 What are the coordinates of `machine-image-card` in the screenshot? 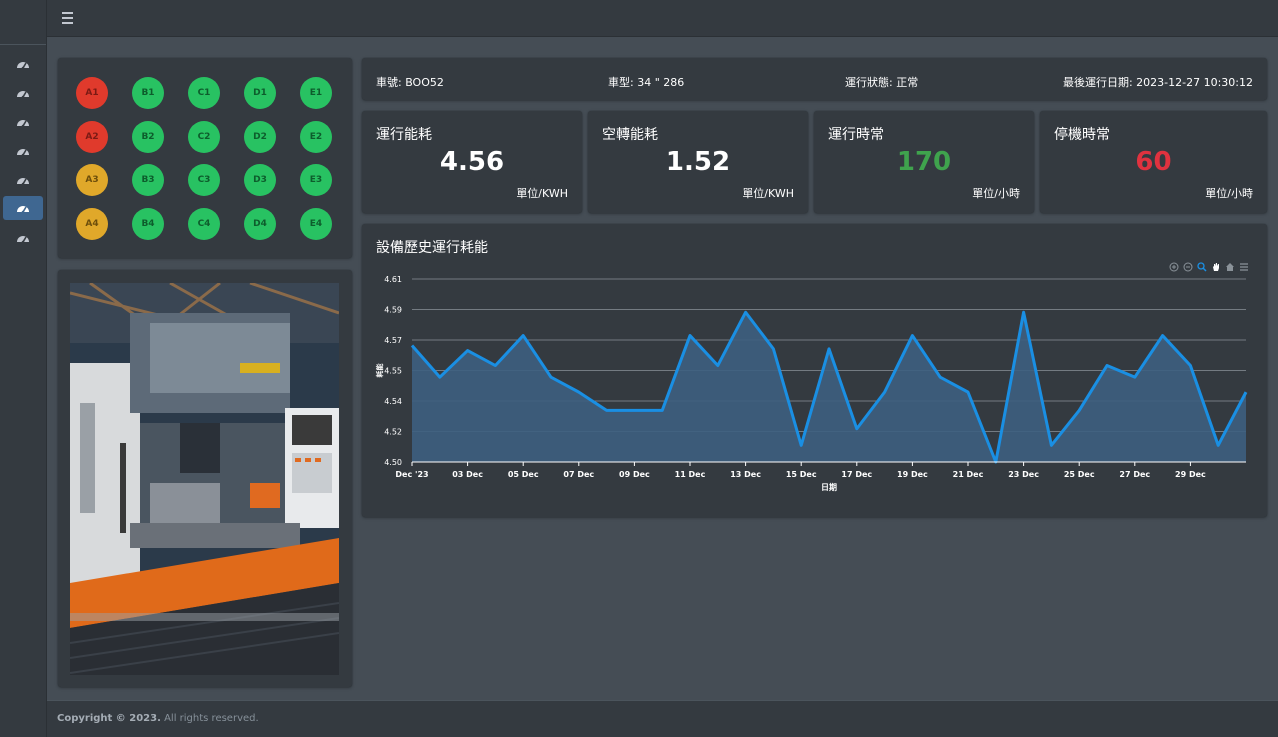 It's located at (205, 478).